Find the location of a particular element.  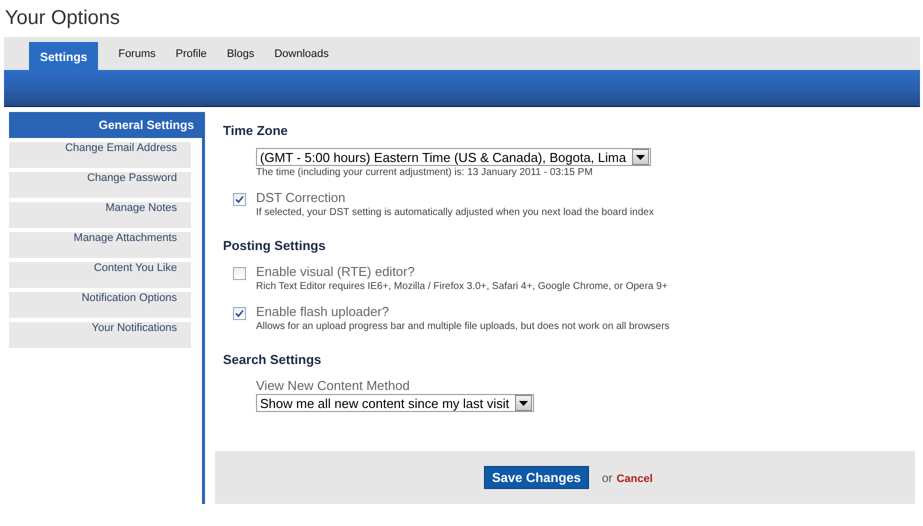

hint-text: If selected, your DST setting is automatically adjusted when you next load the board index is located at coordinates (455, 212).